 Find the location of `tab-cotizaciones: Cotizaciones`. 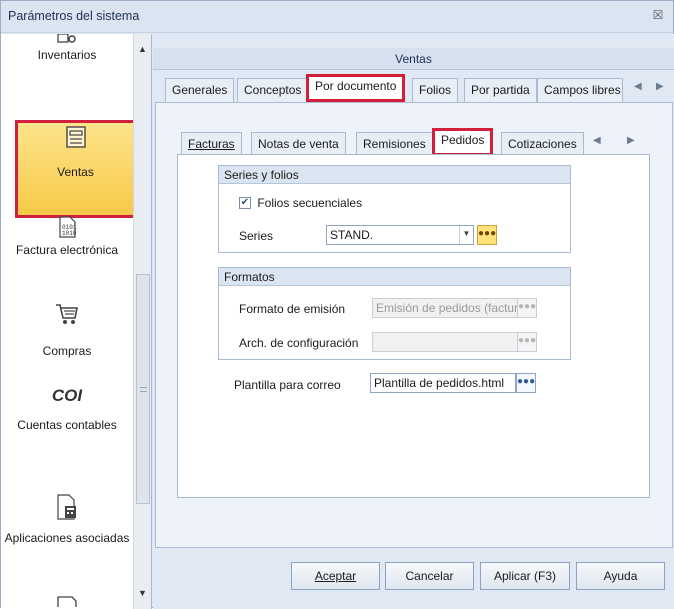

tab-cotizaciones: Cotizaciones is located at coordinates (542, 144).